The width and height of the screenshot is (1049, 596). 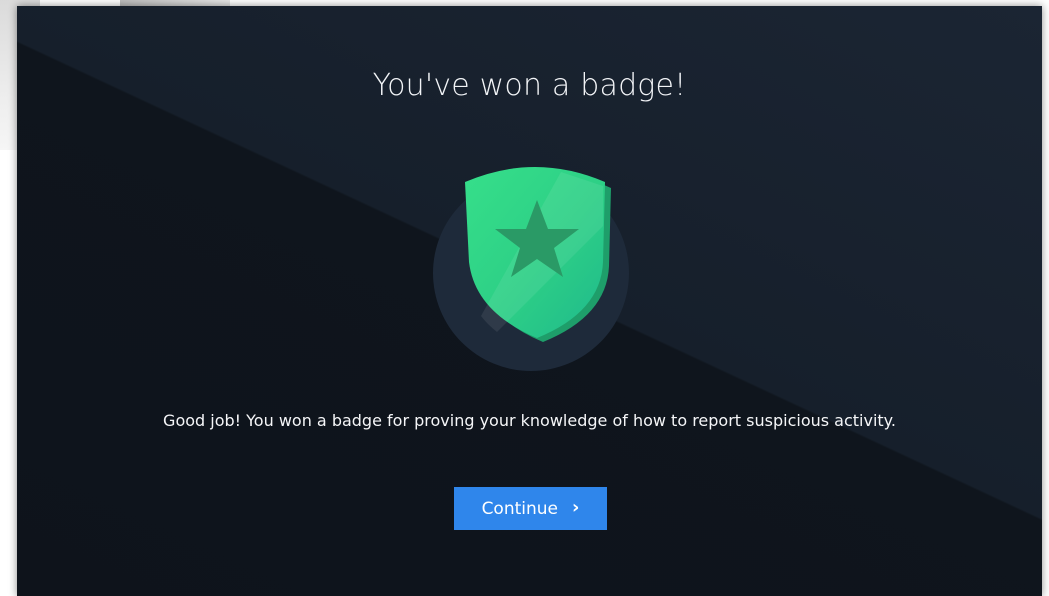 I want to click on badge-graphic, so click(x=531, y=268).